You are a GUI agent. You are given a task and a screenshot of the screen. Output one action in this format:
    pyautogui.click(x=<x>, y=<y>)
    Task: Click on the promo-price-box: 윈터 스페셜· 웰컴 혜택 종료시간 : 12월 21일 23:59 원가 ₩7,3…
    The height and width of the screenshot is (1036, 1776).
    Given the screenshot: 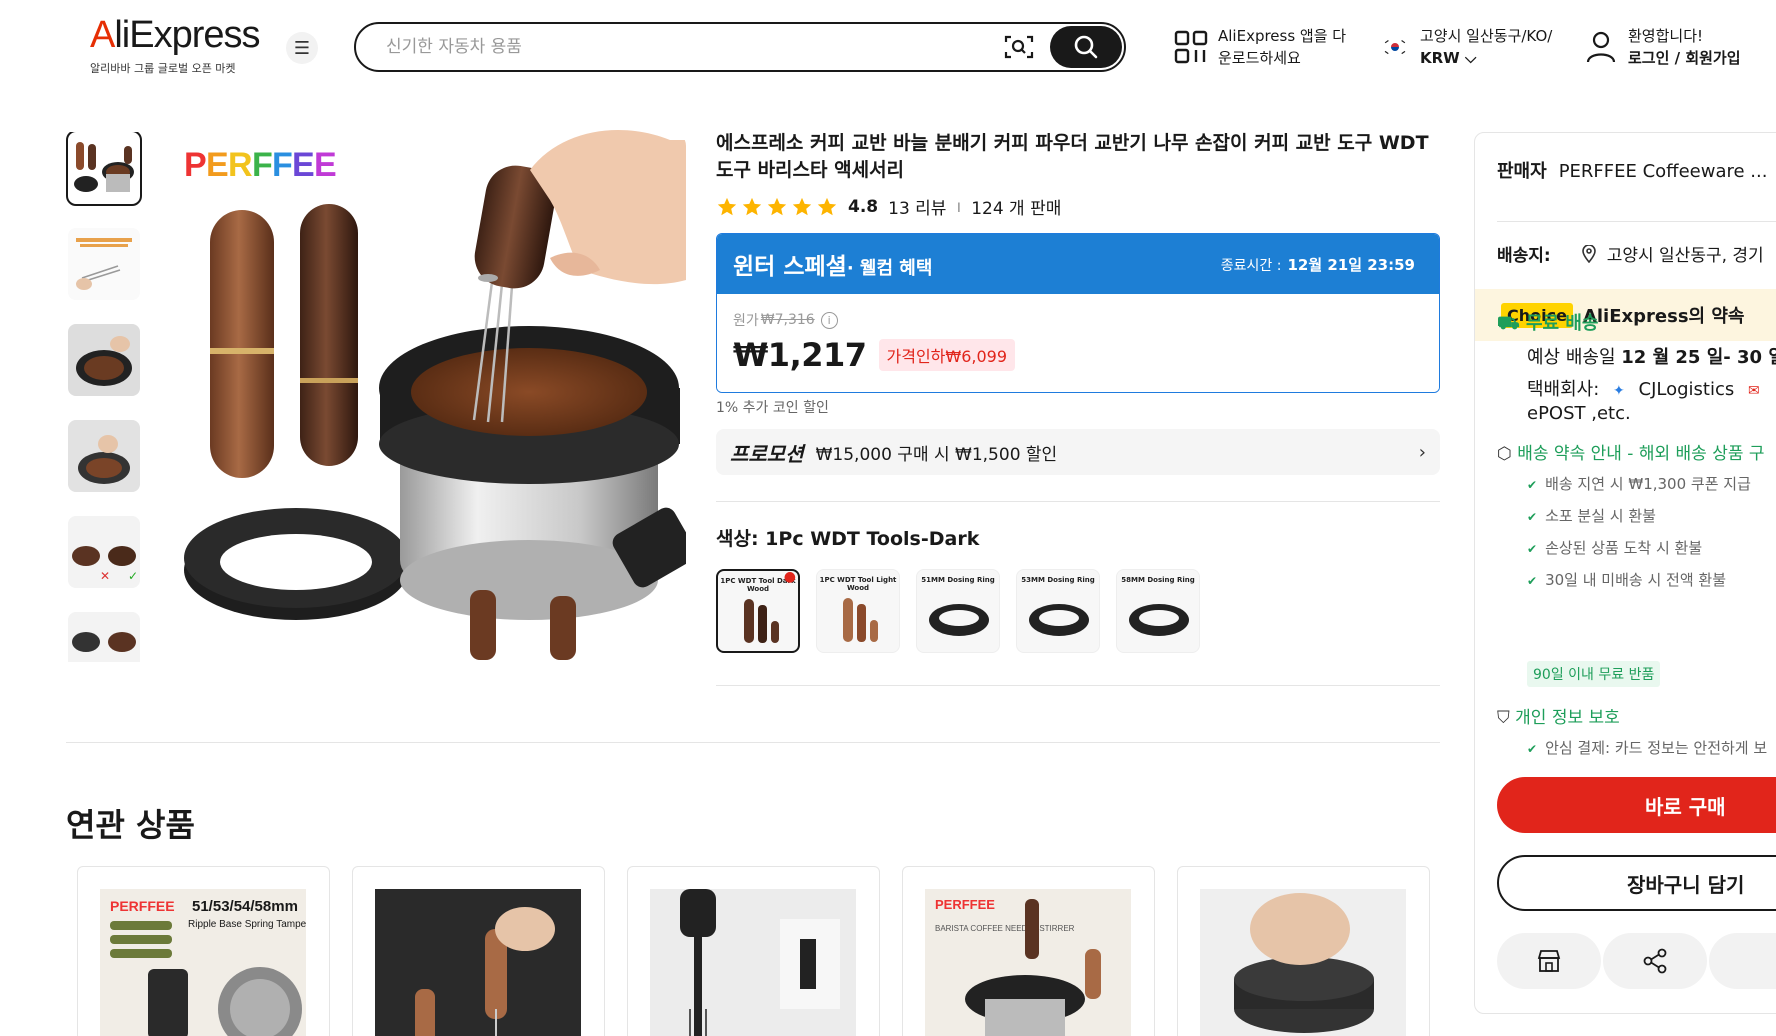 What is the action you would take?
    pyautogui.click(x=1078, y=313)
    